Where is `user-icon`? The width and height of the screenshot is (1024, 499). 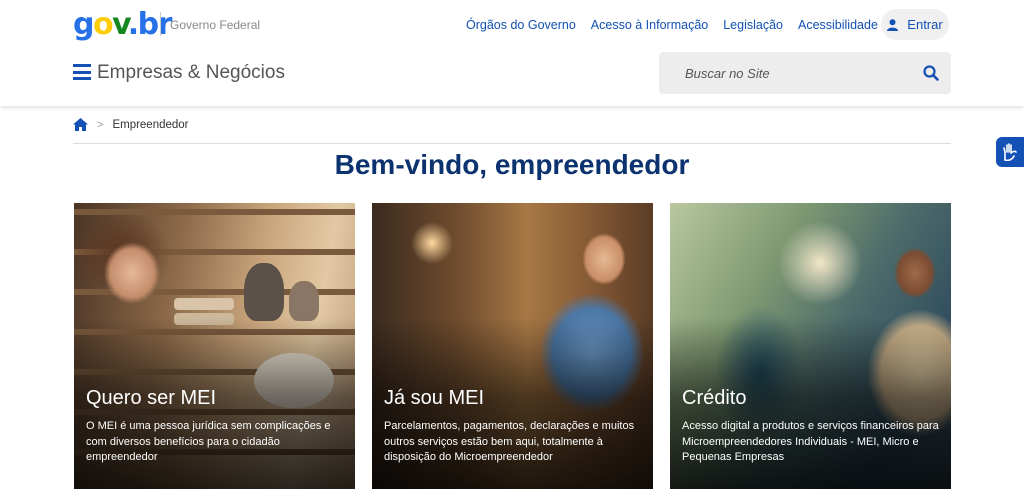 user-icon is located at coordinates (893, 24).